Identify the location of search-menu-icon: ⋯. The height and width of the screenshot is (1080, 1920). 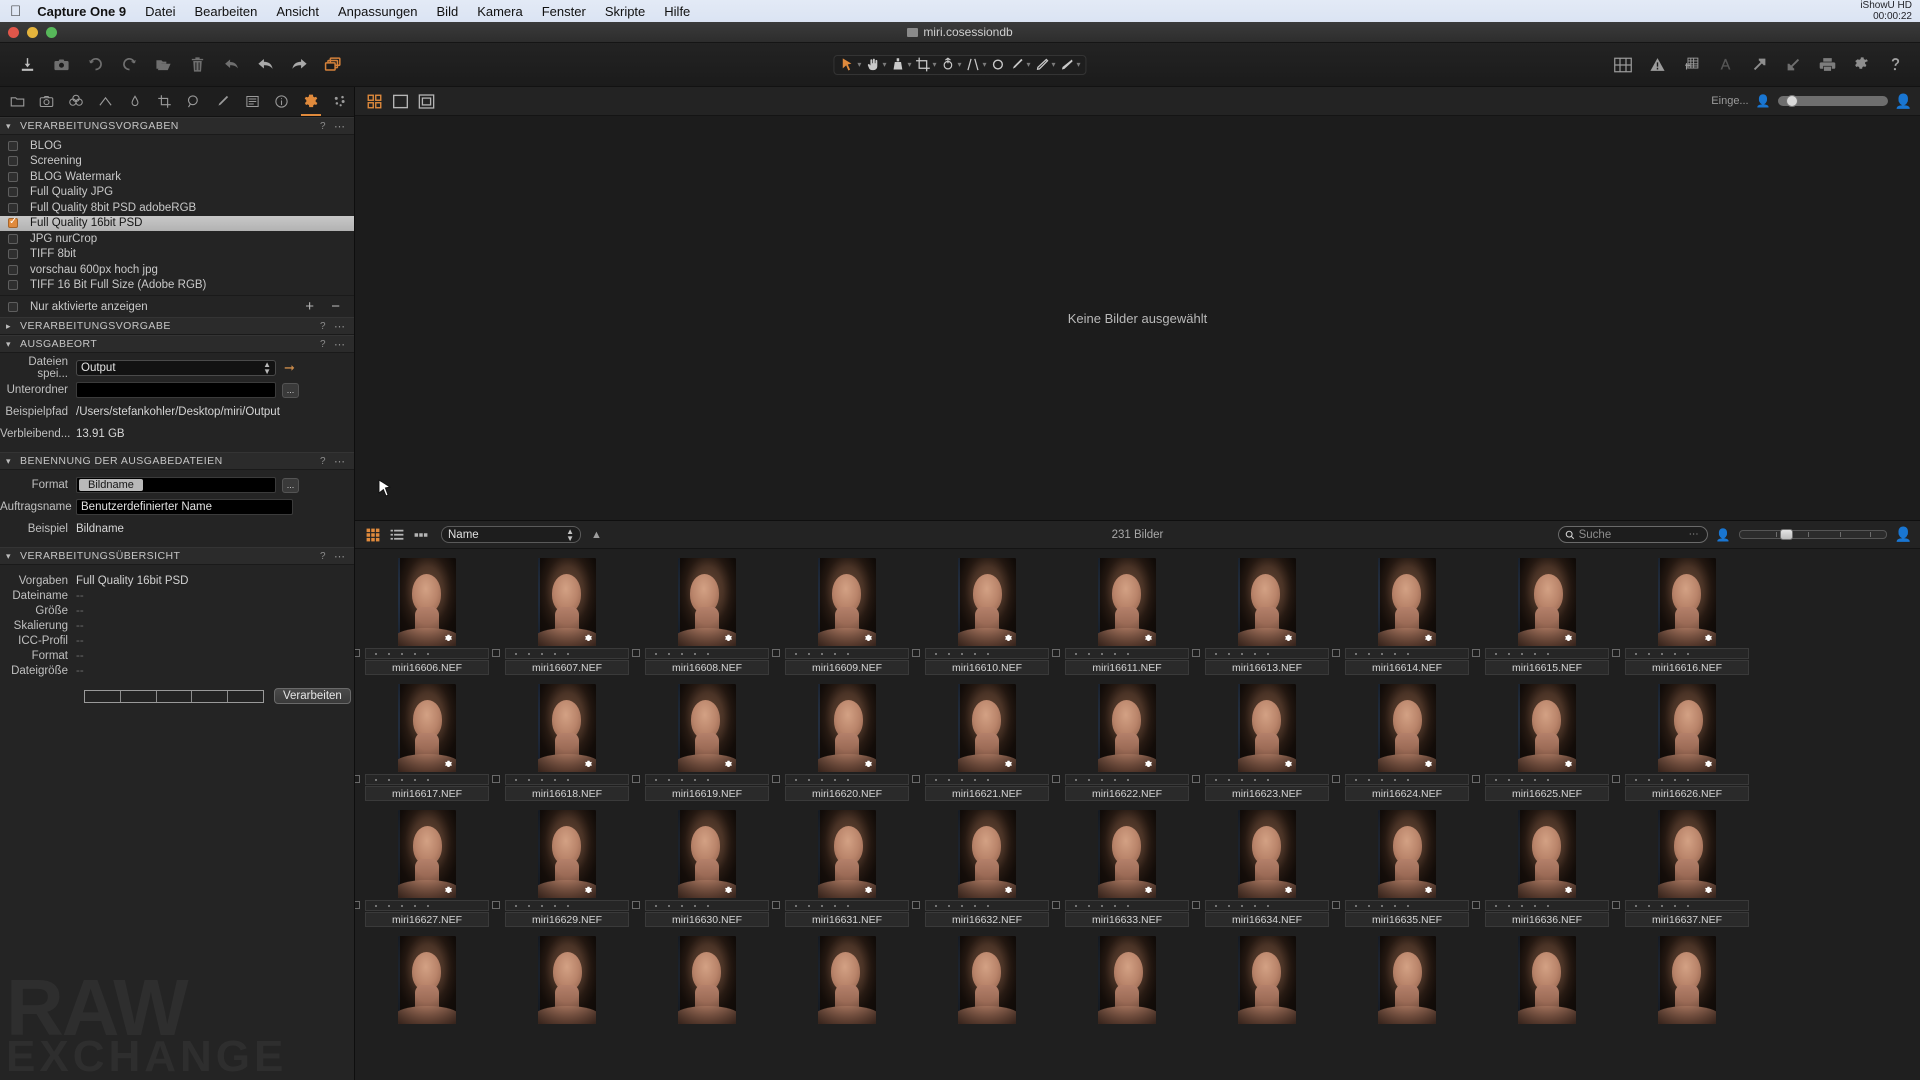
(1694, 534).